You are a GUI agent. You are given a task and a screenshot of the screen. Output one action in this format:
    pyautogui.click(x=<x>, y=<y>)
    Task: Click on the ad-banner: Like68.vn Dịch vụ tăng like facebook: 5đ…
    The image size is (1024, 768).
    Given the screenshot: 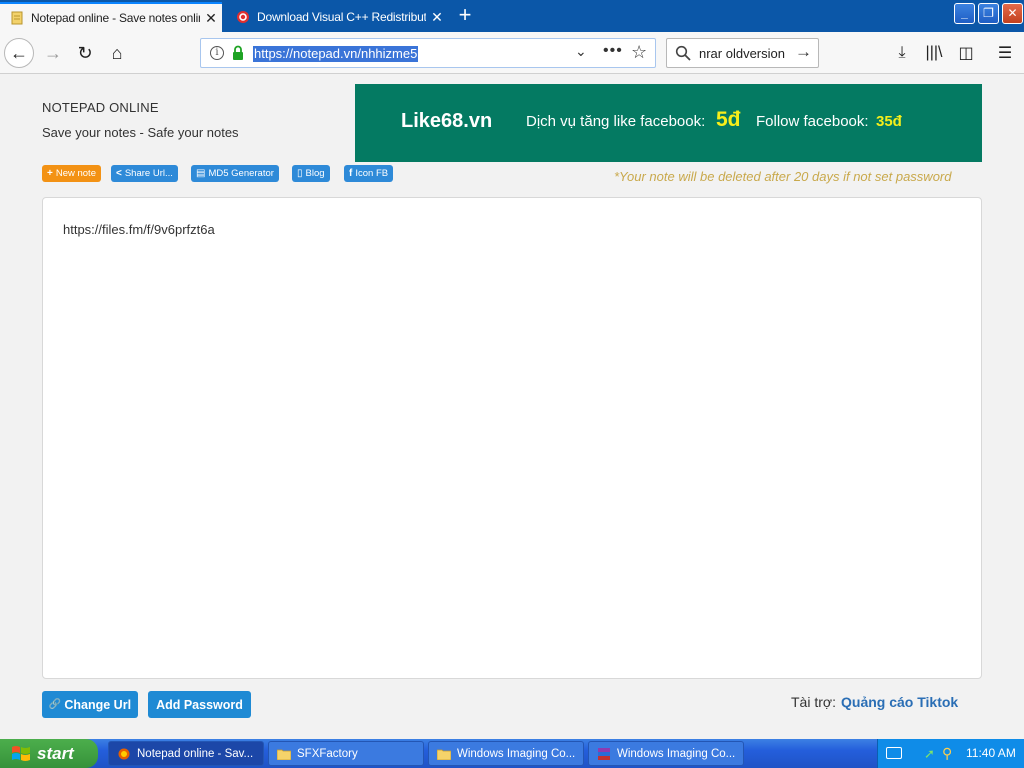 What is the action you would take?
    pyautogui.click(x=668, y=123)
    